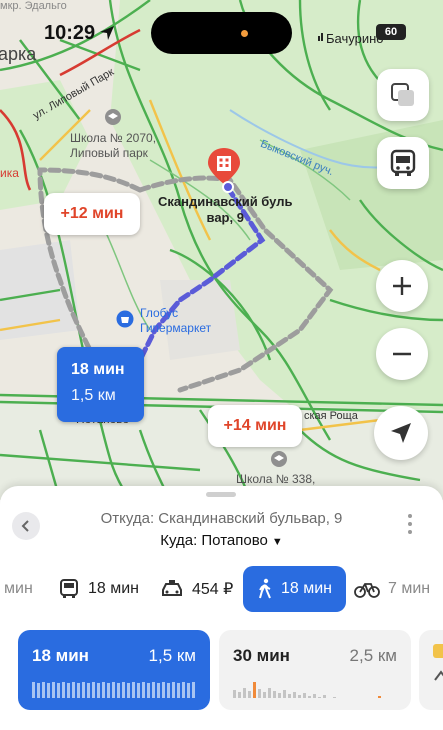 The width and height of the screenshot is (443, 730). Describe the element at coordinates (331, 416) in the screenshot. I see `map-label-roshcha: ская Роща` at that location.